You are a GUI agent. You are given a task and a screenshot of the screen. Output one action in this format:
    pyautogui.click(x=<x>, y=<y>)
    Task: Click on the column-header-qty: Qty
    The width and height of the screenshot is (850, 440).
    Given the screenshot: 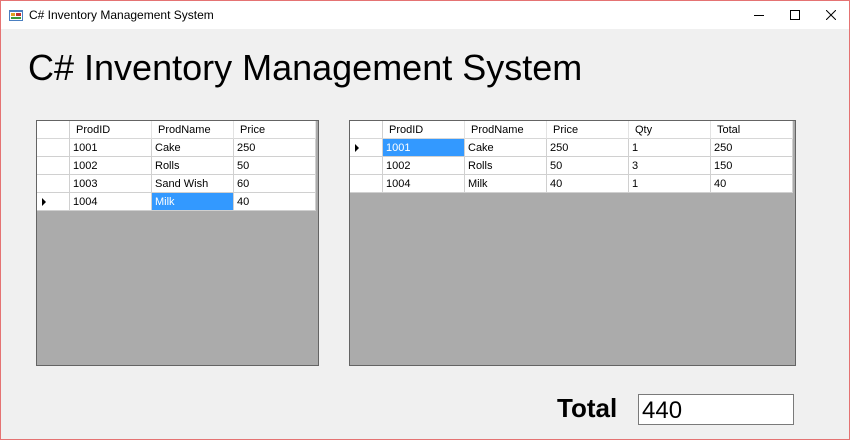 What is the action you would take?
    pyautogui.click(x=670, y=130)
    